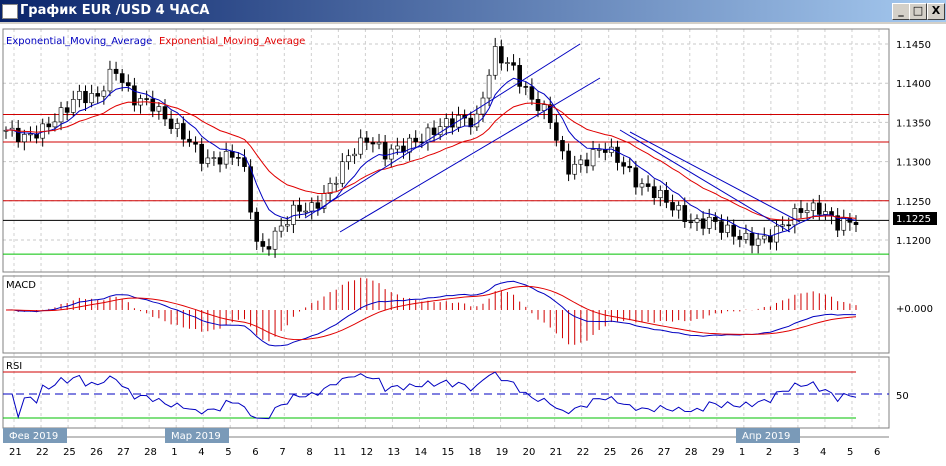  What do you see at coordinates (914, 309) in the screenshot?
I see `macd-axis-label: +0.000` at bounding box center [914, 309].